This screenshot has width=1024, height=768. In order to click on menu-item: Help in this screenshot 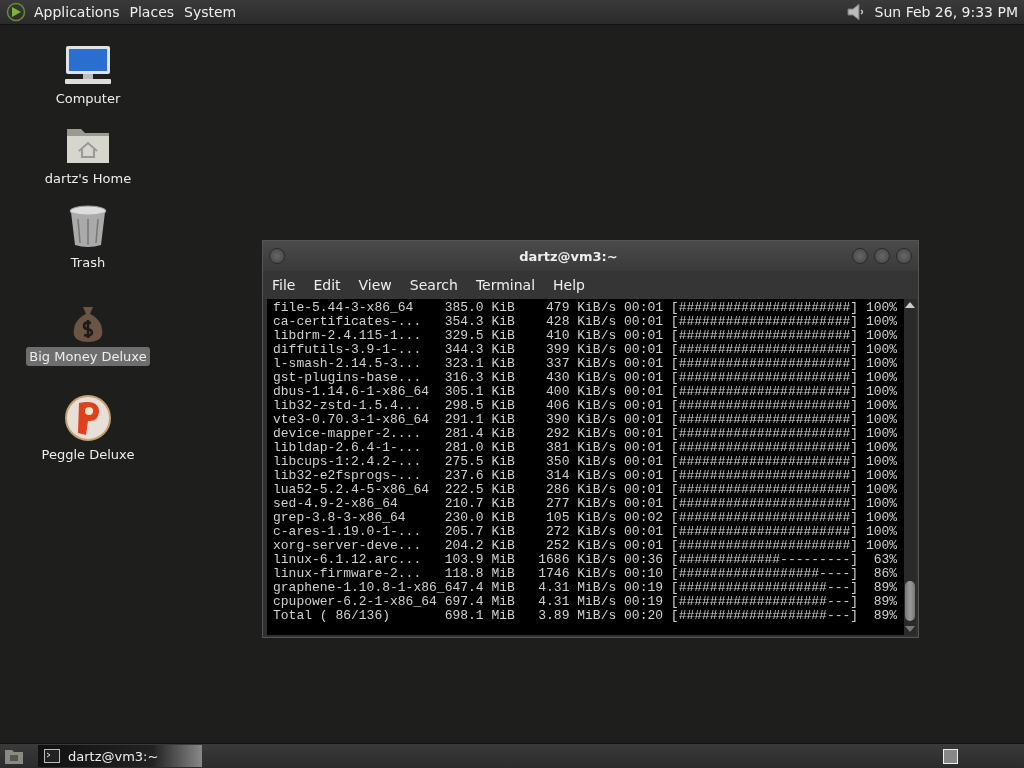, I will do `click(578, 285)`.